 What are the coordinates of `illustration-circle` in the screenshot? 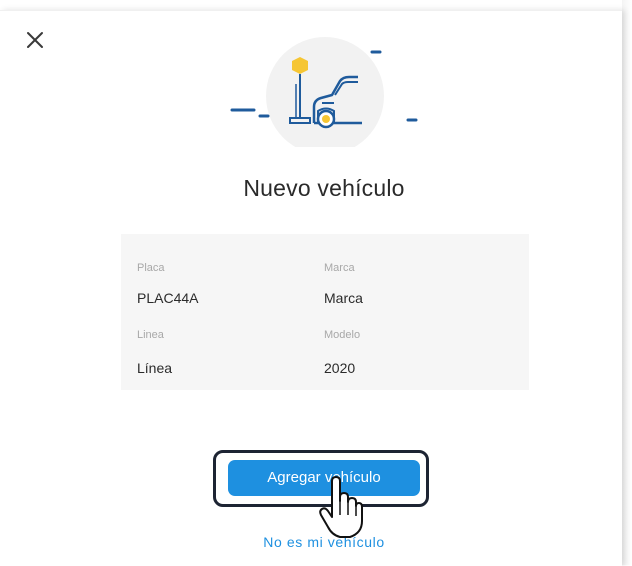 It's located at (325, 92).